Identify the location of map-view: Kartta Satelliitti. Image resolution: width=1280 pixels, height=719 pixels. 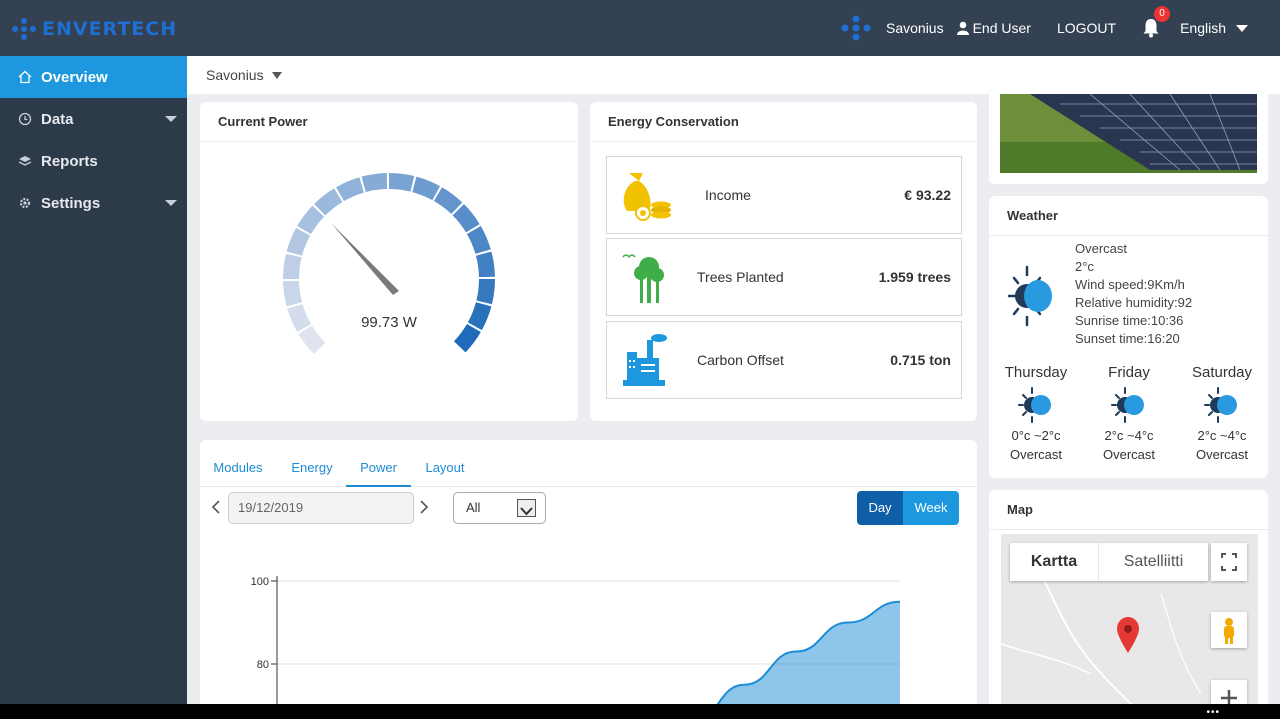
(1129, 622).